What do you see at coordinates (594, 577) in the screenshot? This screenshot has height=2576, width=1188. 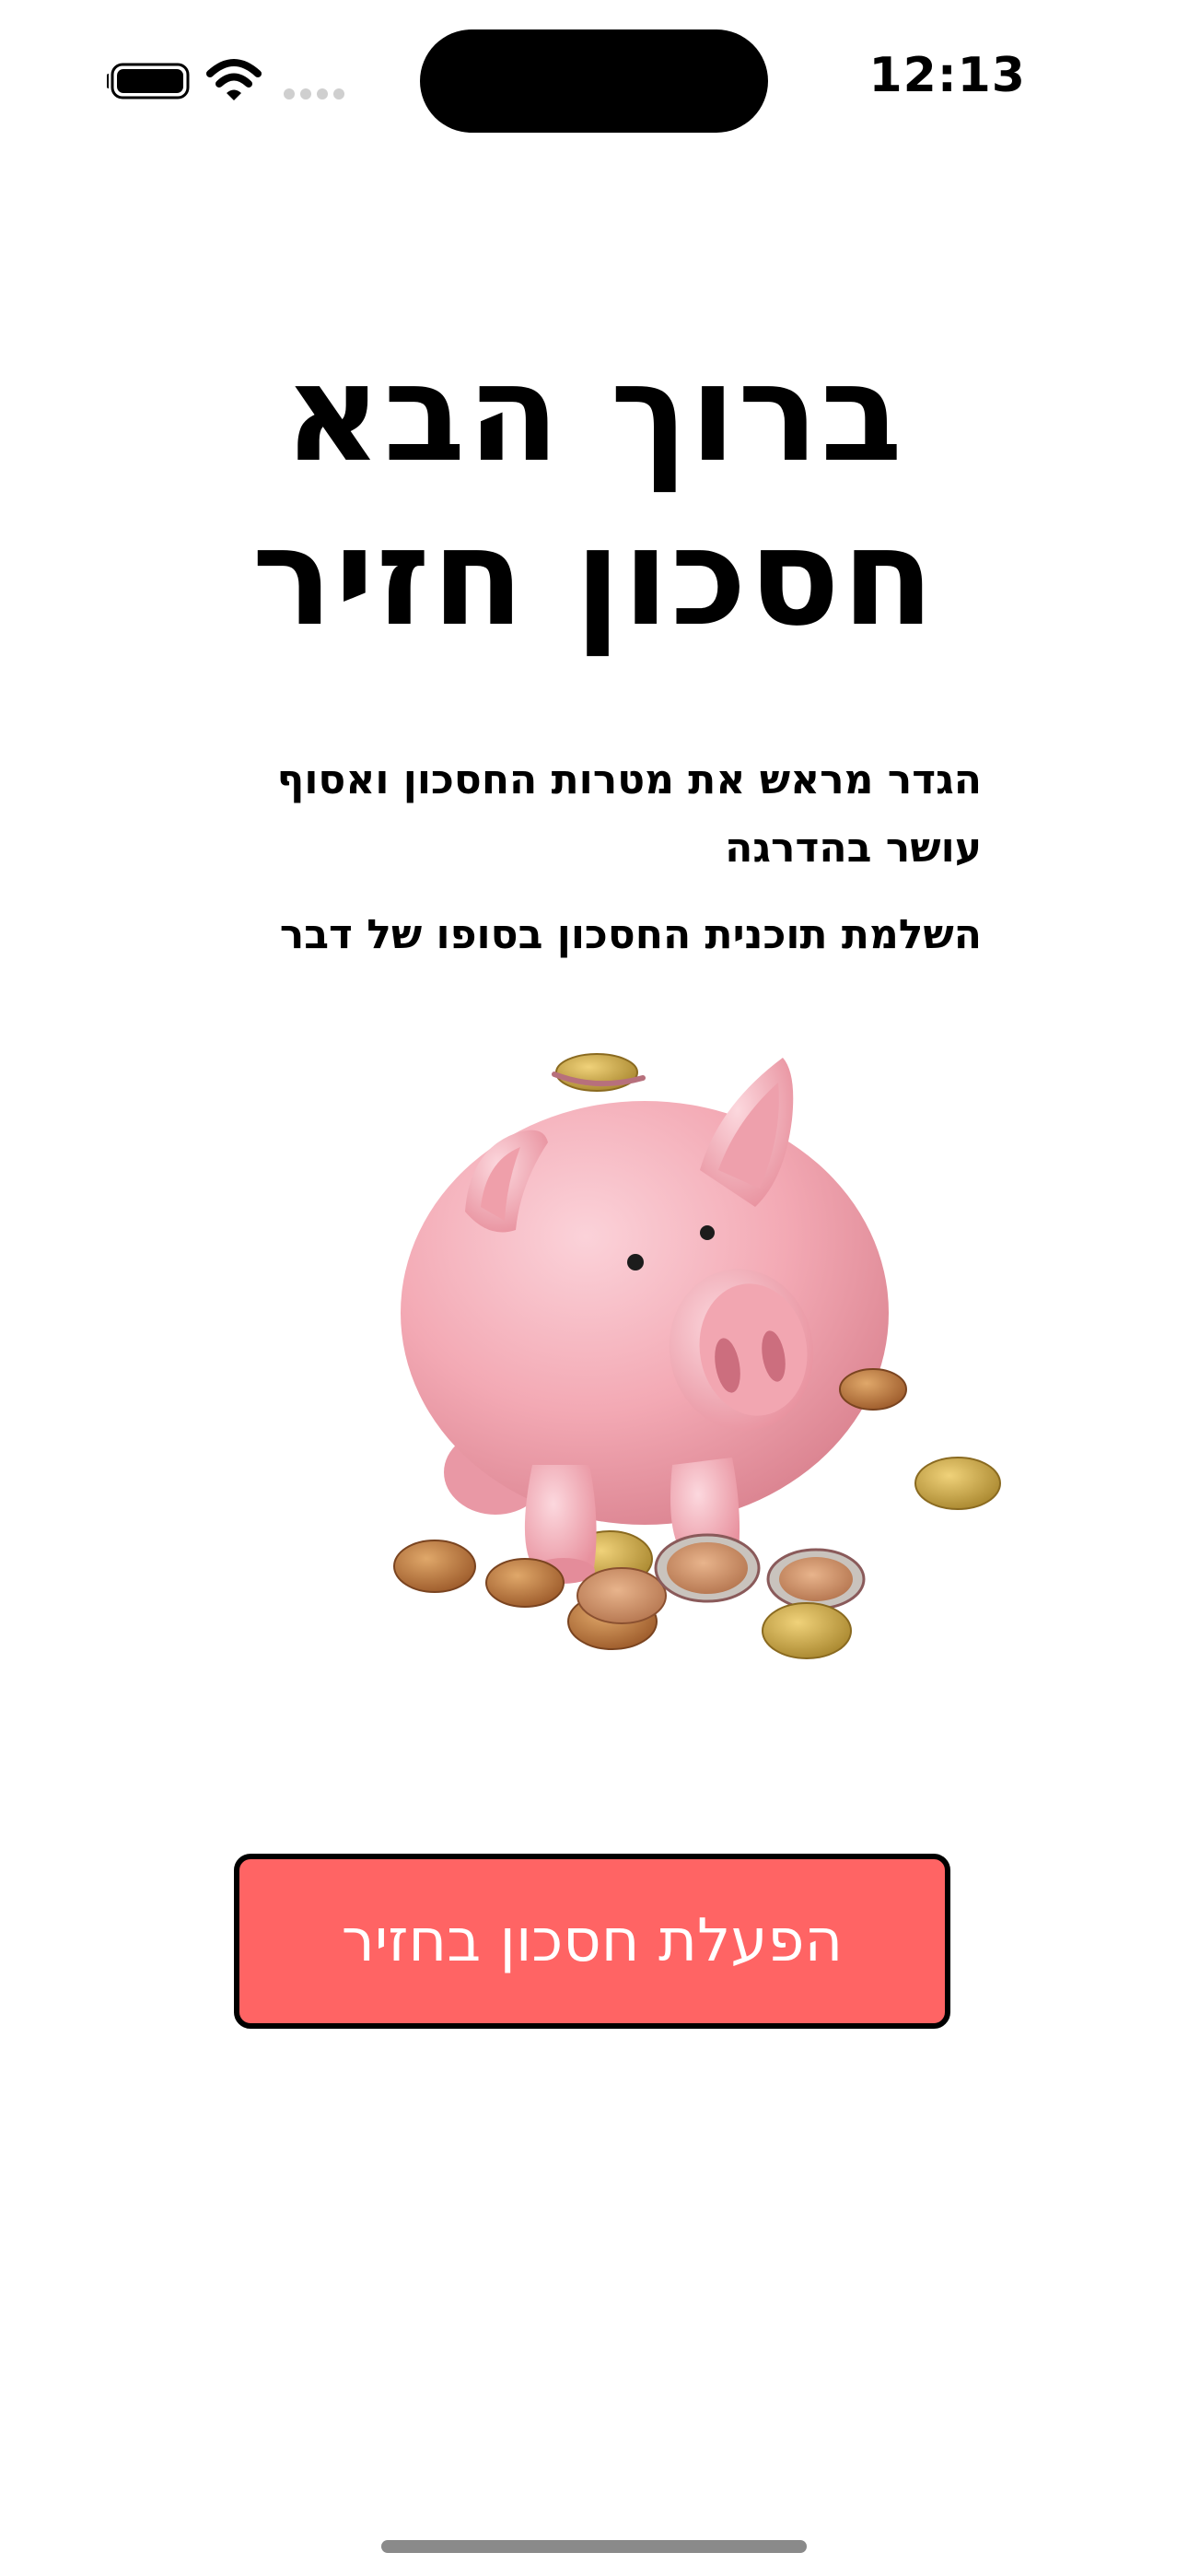 I see `title-line-2: חסכון חזיר` at bounding box center [594, 577].